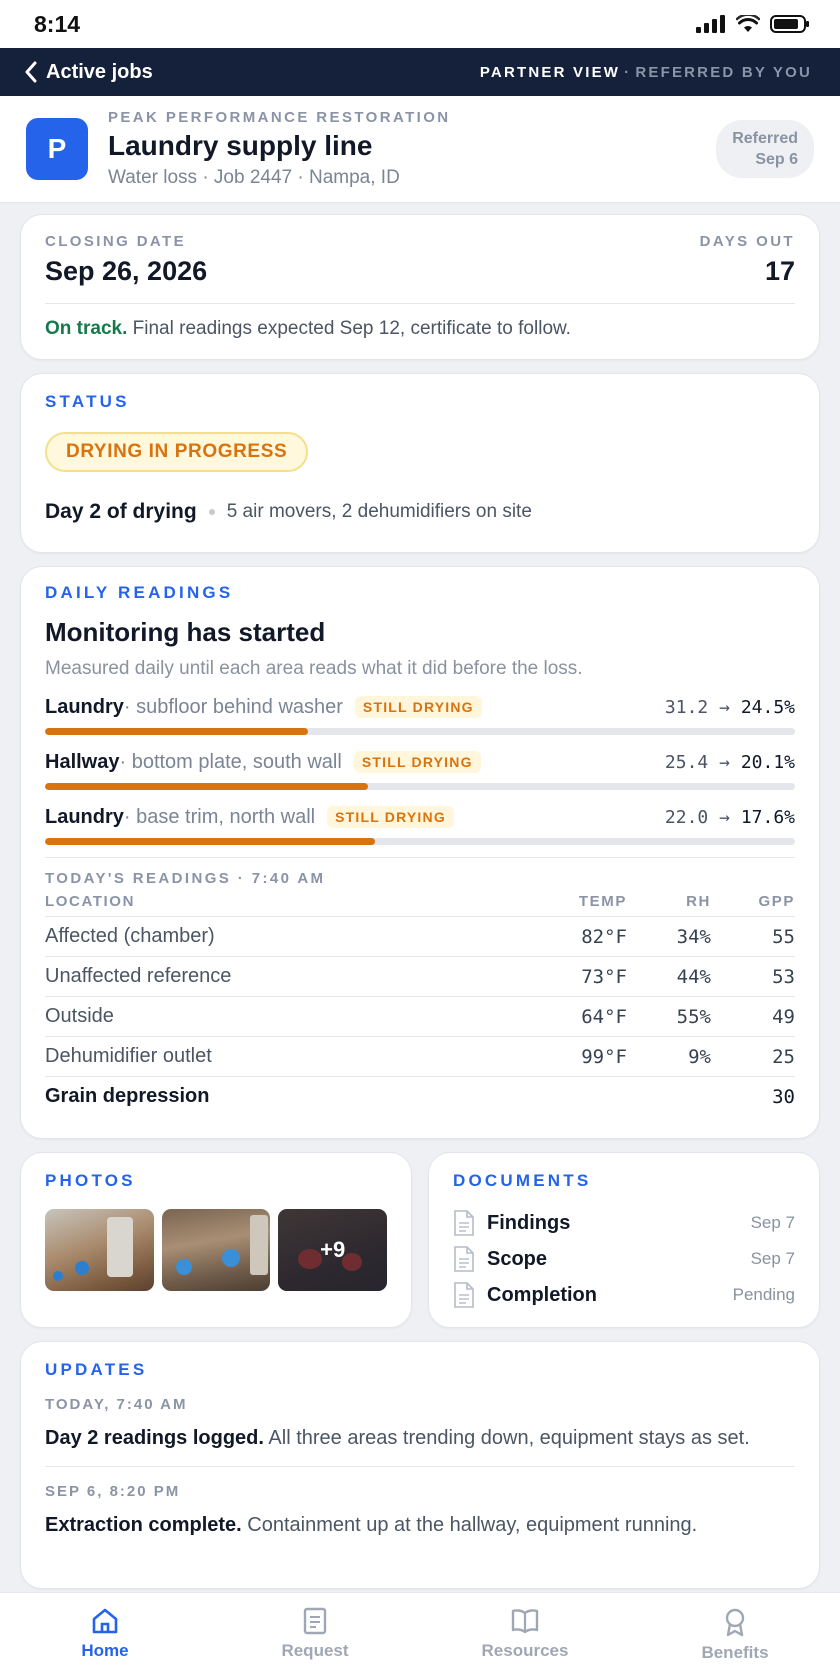 The height and width of the screenshot is (1680, 840). Describe the element at coordinates (57, 23) in the screenshot. I see `status-time: 8:14` at that location.